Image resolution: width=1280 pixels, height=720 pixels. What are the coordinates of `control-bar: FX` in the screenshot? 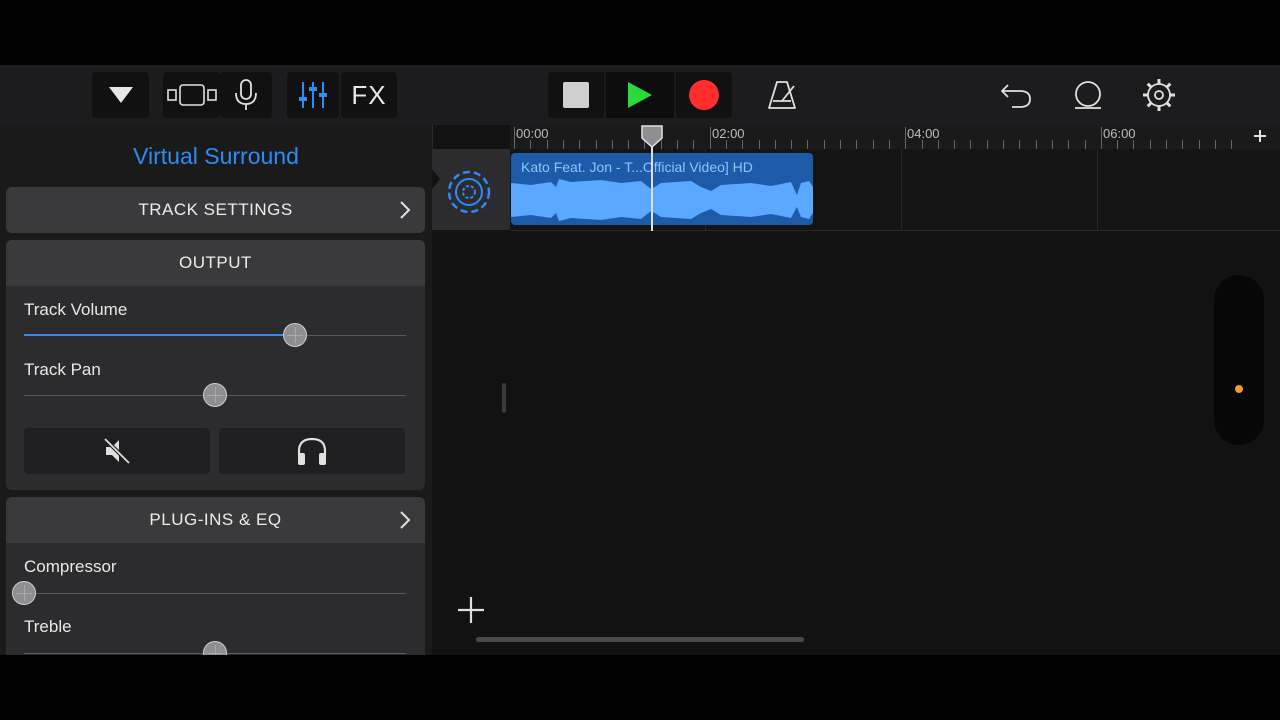 It's located at (640, 95).